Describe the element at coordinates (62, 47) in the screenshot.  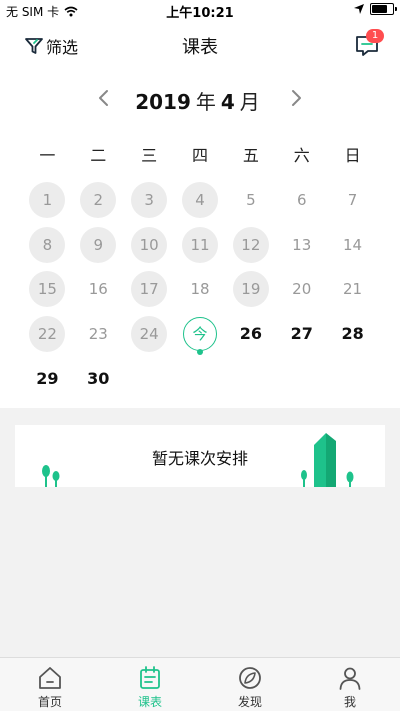
I see `filter-label: 筛选` at that location.